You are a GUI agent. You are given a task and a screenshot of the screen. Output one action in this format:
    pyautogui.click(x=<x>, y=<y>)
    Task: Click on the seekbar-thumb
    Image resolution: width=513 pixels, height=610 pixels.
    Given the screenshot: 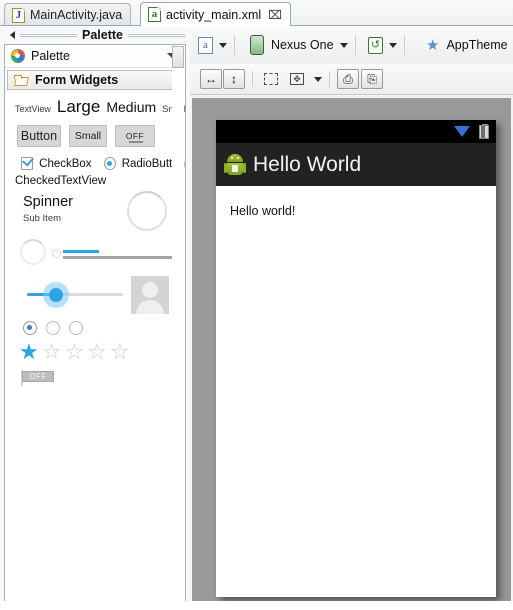 What is the action you would take?
    pyautogui.click(x=56, y=295)
    